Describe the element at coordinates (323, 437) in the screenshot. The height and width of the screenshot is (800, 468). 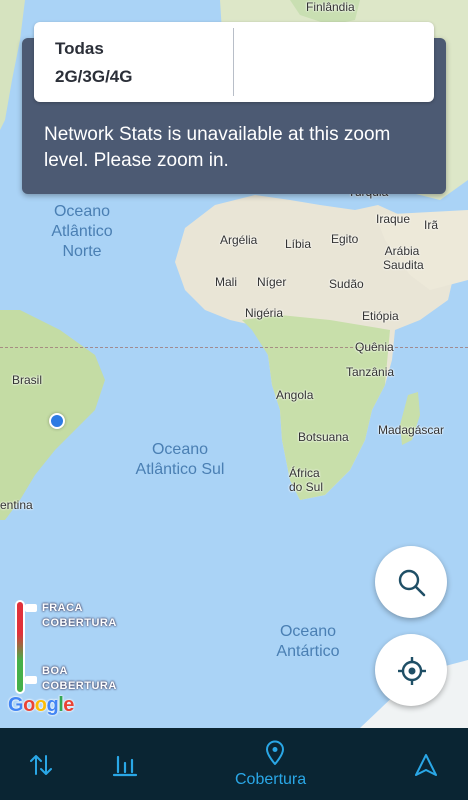
I see `map-label-botsuana: Botsuana` at that location.